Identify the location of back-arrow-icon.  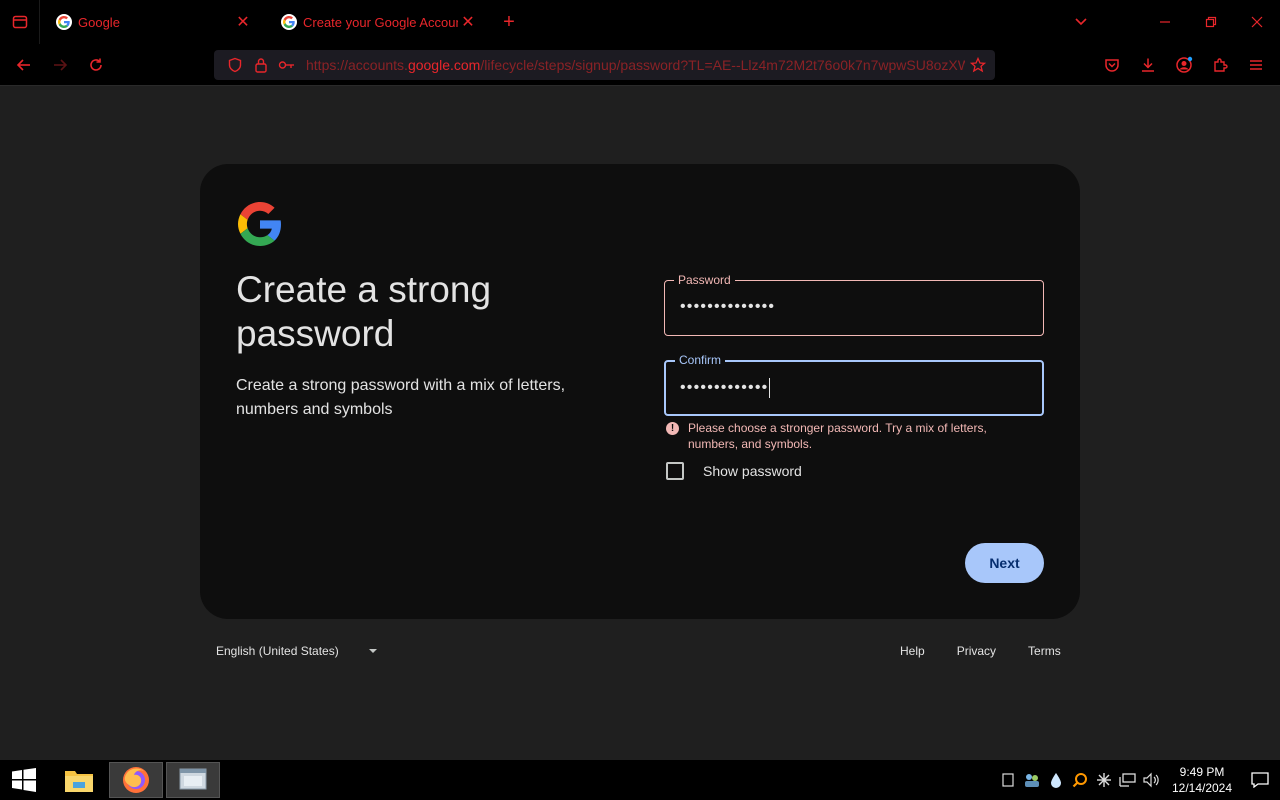
(23, 64).